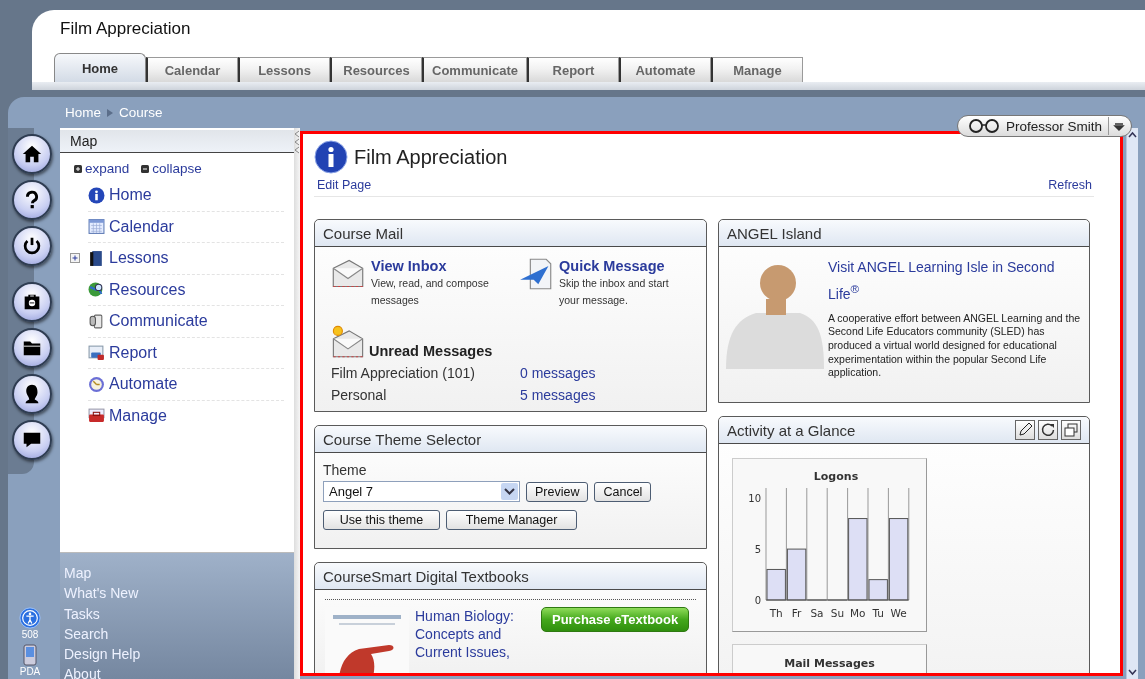 The image size is (1145, 679). What do you see at coordinates (757, 601) in the screenshot?
I see `y-tick-label: 0` at bounding box center [757, 601].